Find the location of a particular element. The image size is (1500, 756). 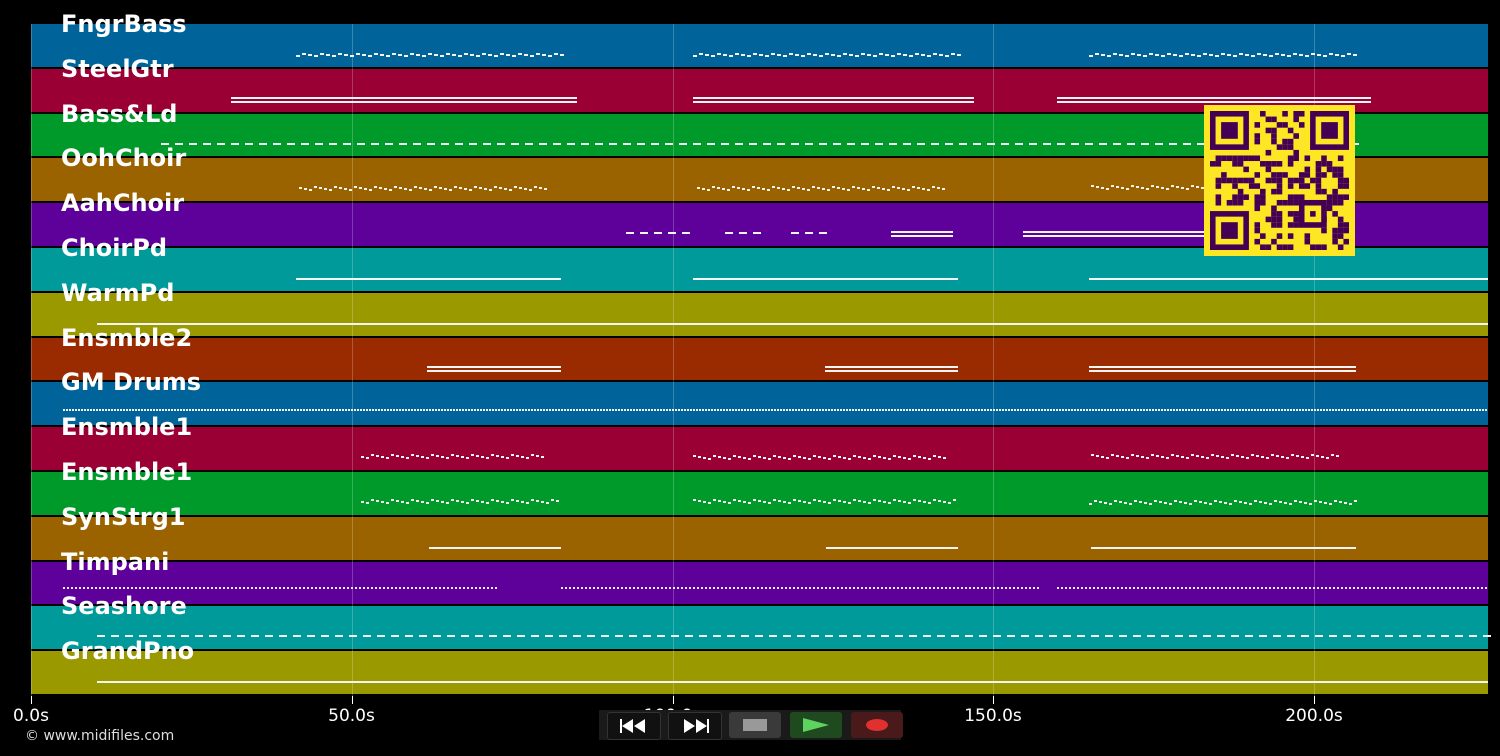

track-label: OohChoir is located at coordinates (124, 158).